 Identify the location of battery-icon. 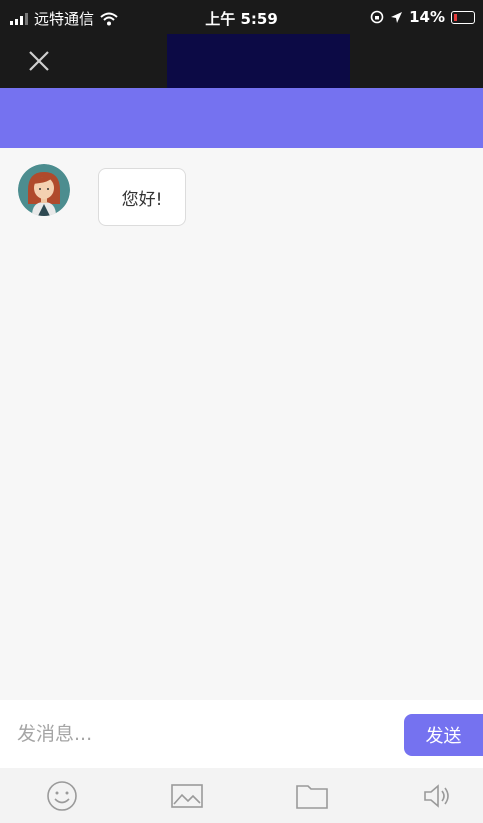
(463, 17).